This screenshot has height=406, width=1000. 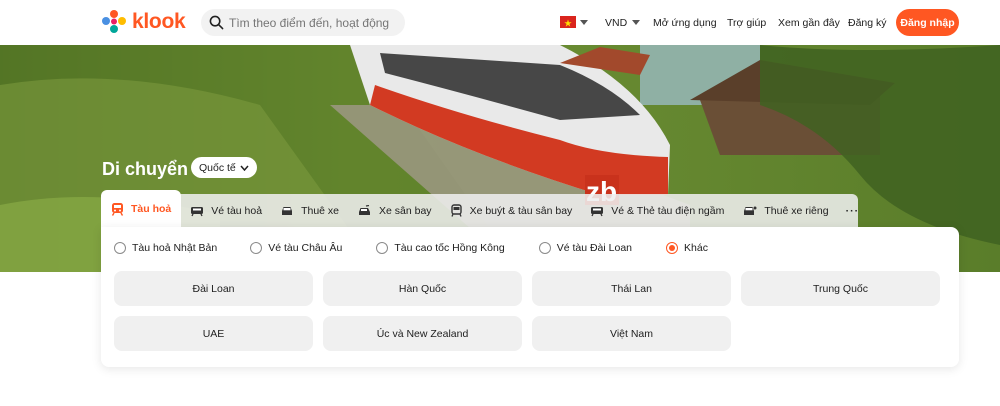 I want to click on scope-selector: Quốc tế, so click(x=224, y=167).